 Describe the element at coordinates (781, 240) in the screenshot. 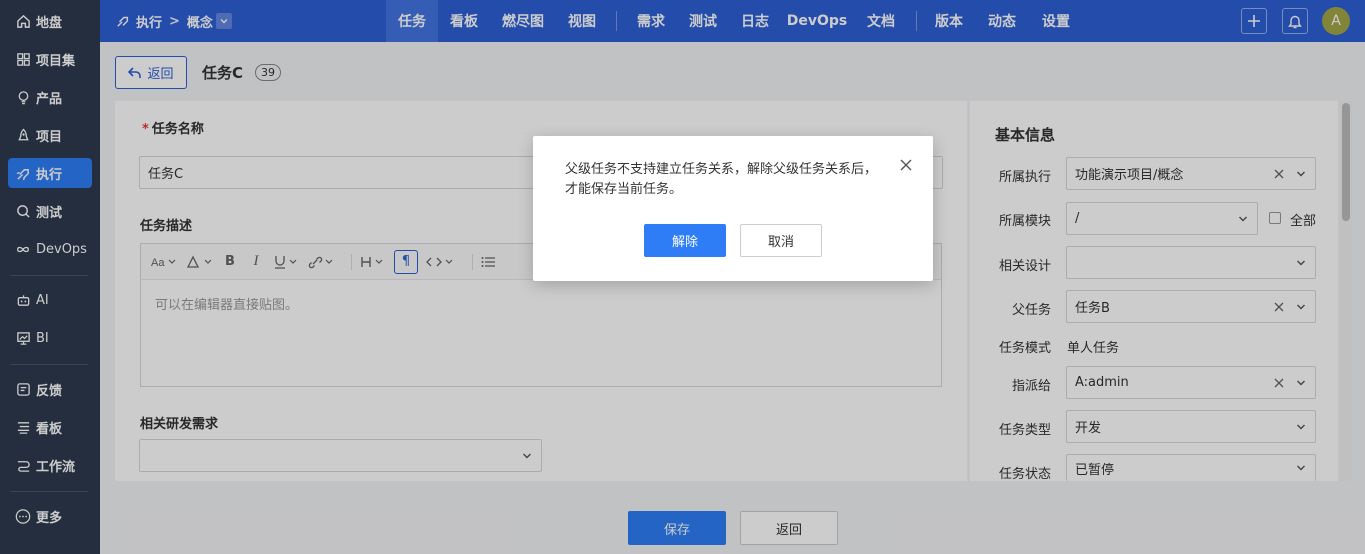

I see `cancel-button: 取消` at that location.